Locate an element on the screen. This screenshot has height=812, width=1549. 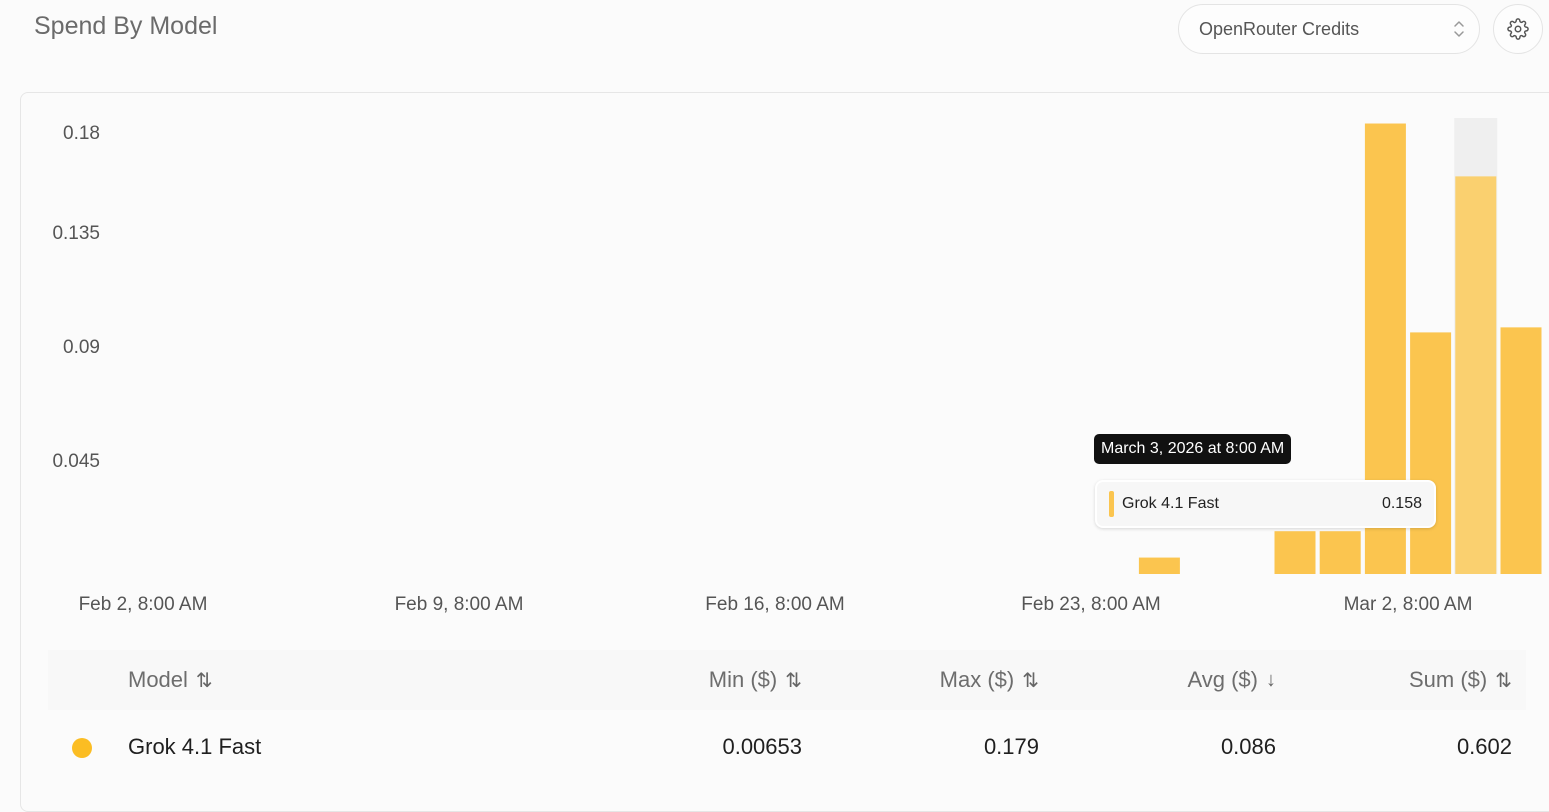
col-header-max: Max ($) ⇅ is located at coordinates (989, 680).